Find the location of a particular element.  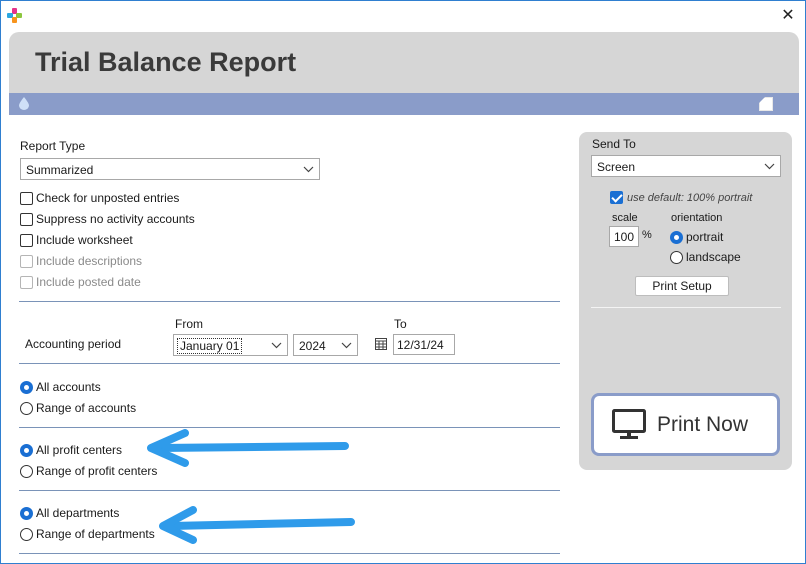

header-toolbar is located at coordinates (404, 104).